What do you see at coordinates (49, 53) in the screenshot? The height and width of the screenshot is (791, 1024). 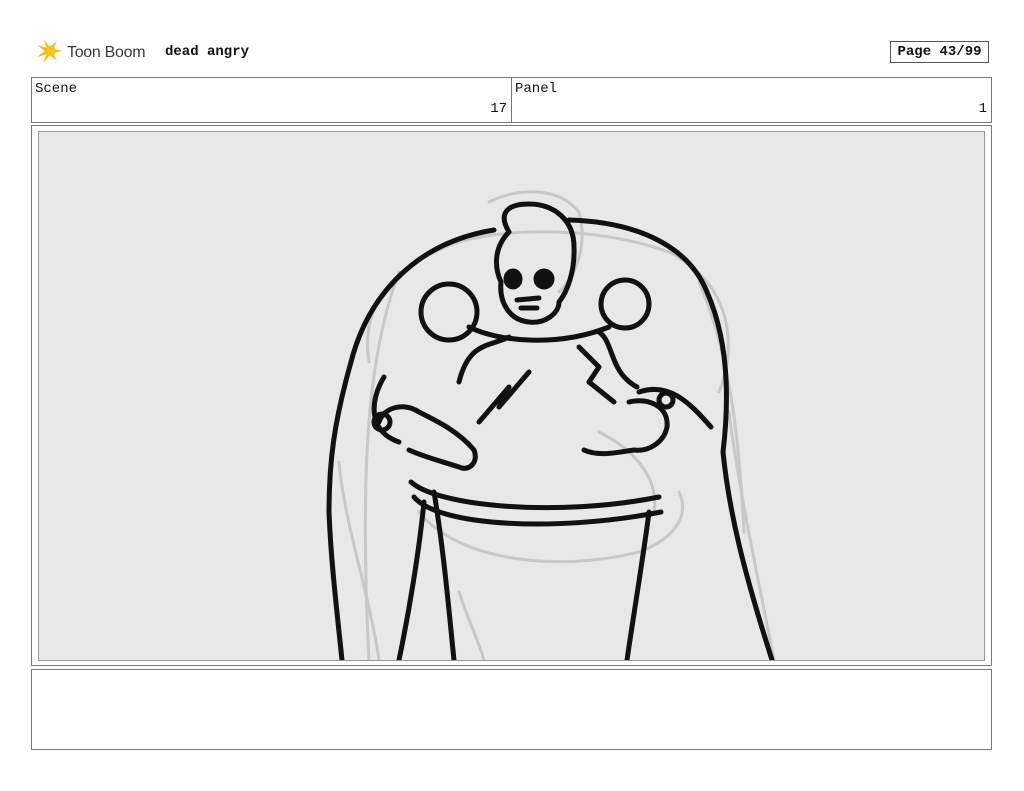 I see `burst-star-icon` at bounding box center [49, 53].